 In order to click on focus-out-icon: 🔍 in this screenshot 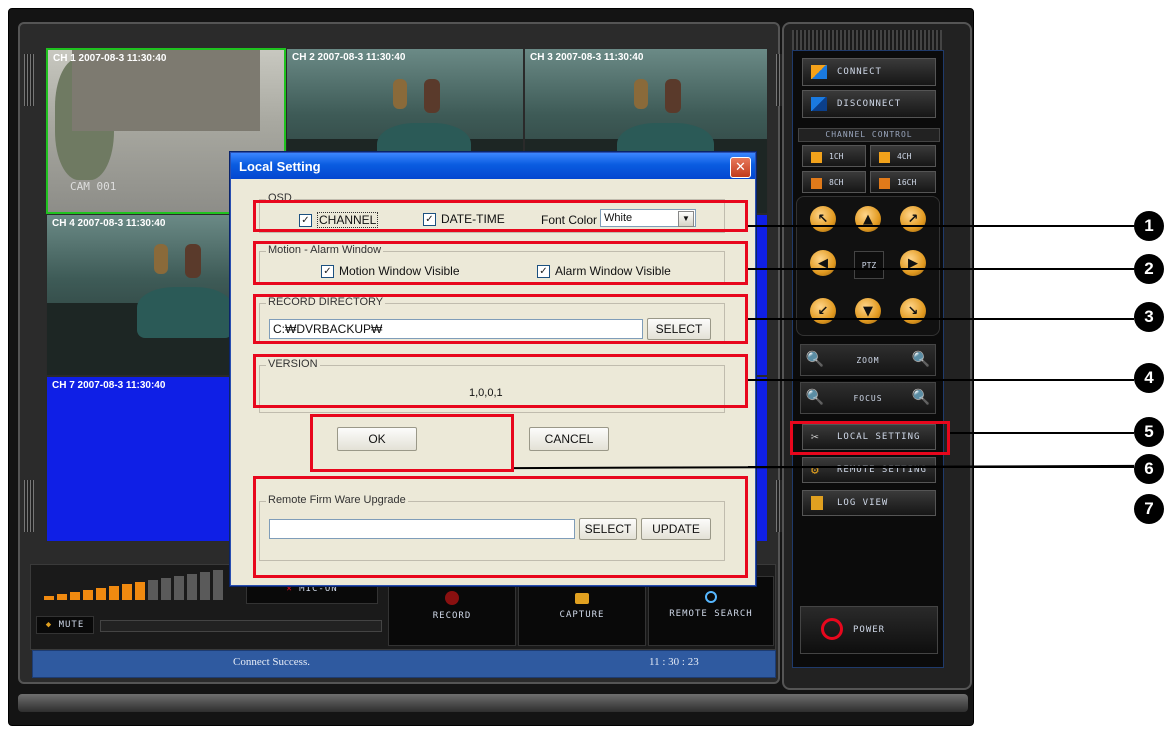, I will do `click(815, 397)`.